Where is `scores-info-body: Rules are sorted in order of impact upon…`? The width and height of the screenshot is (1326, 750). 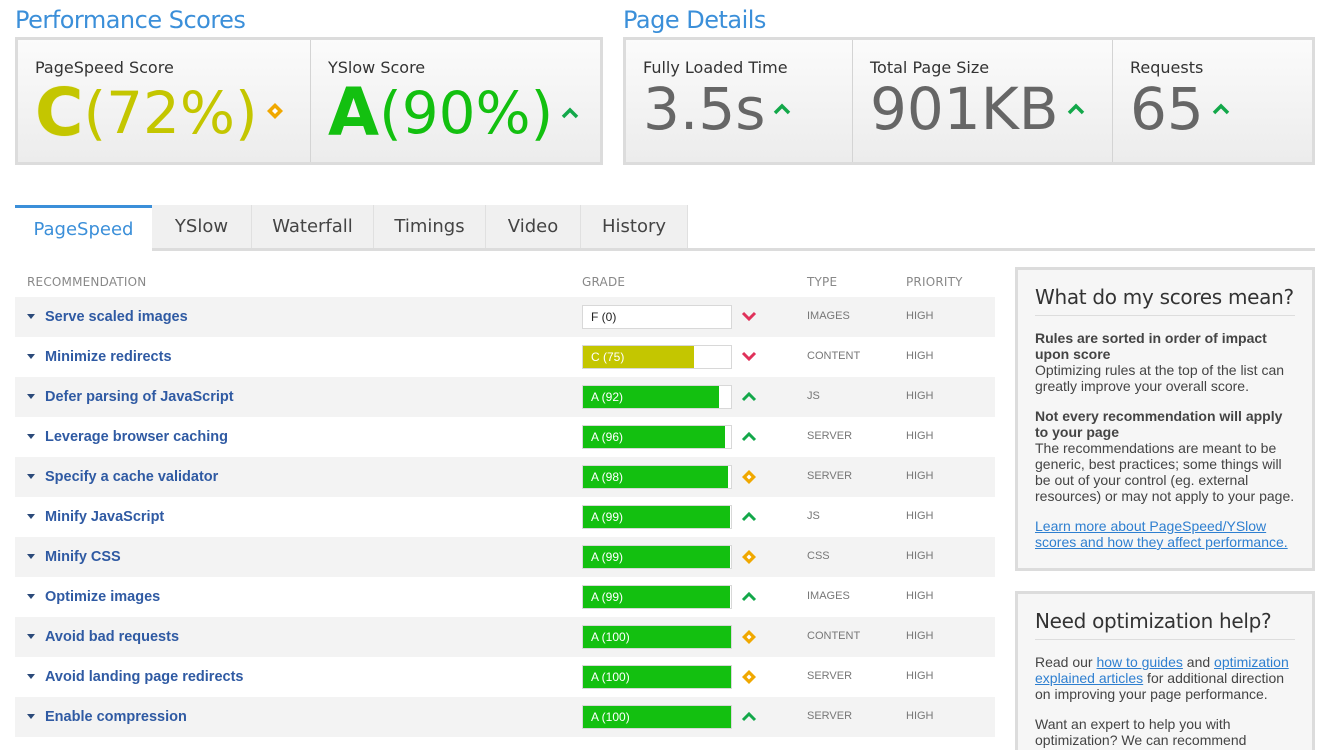 scores-info-body: Rules are sorted in order of impact upon… is located at coordinates (1165, 440).